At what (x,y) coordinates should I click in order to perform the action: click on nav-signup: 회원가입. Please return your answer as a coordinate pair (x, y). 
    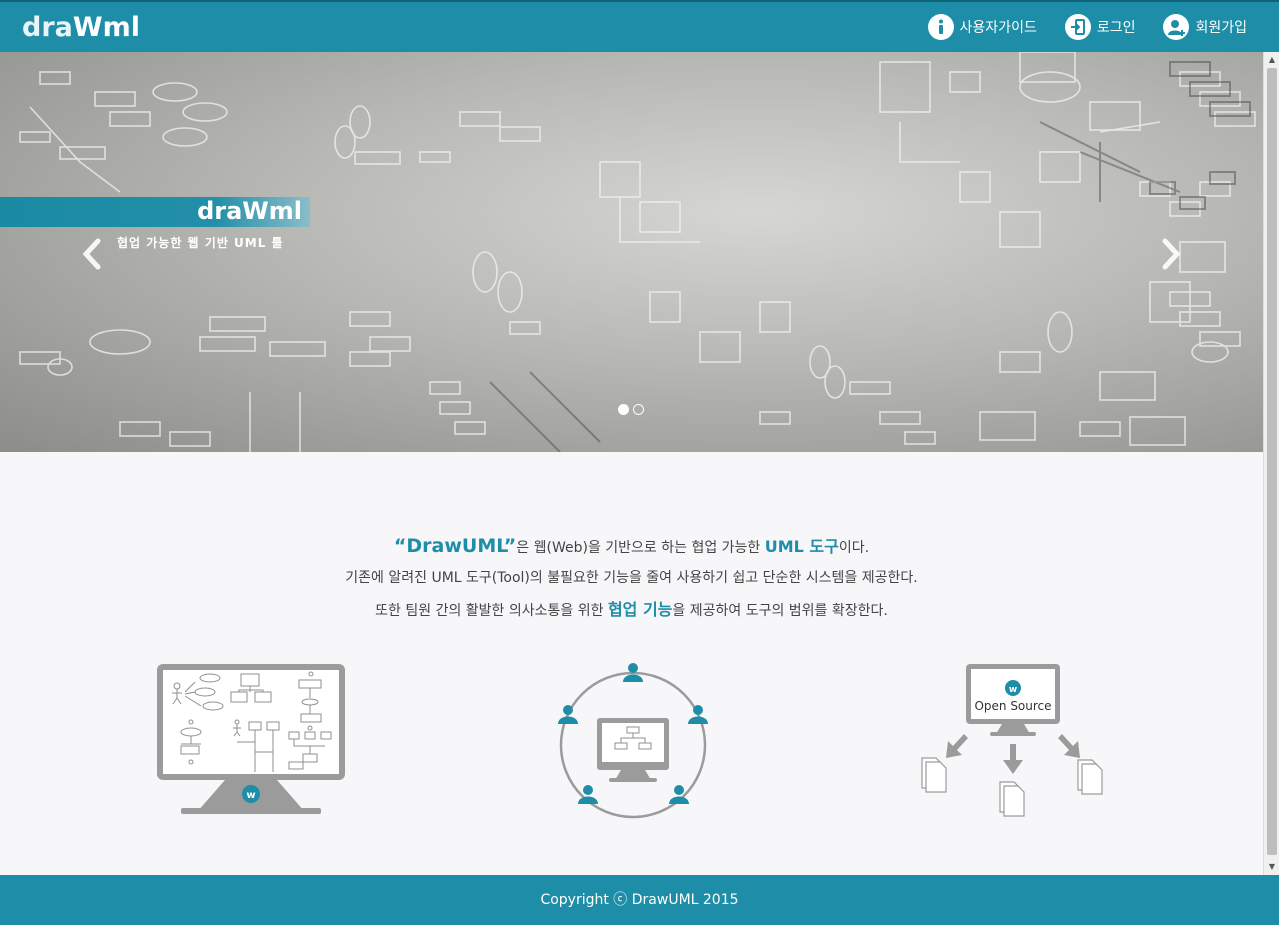
    Looking at the image, I should click on (1205, 27).